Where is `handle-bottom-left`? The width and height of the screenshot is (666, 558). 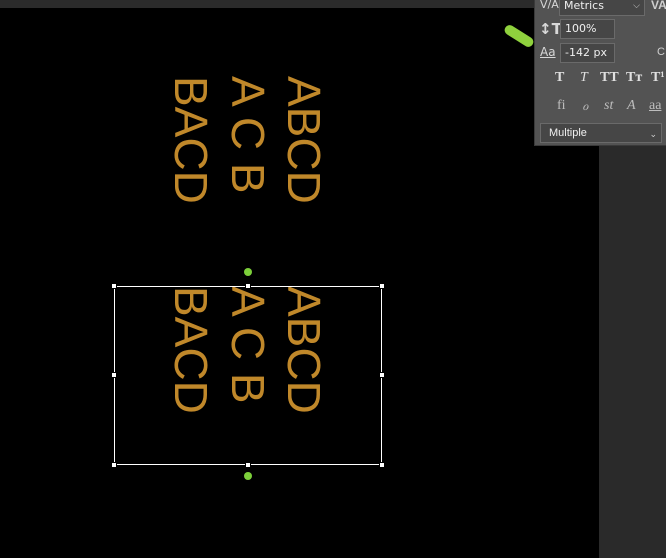 handle-bottom-left is located at coordinates (114, 465).